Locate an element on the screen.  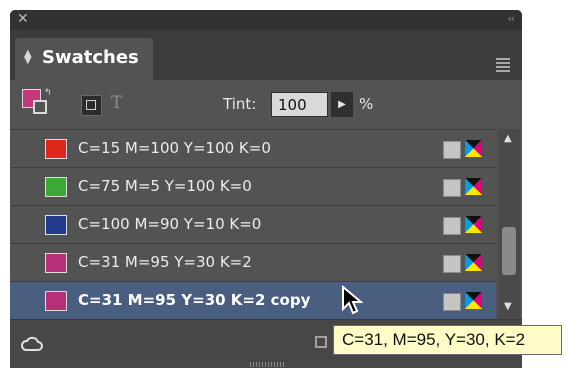
swap-arrow-icon: ↰ is located at coordinates (48, 93).